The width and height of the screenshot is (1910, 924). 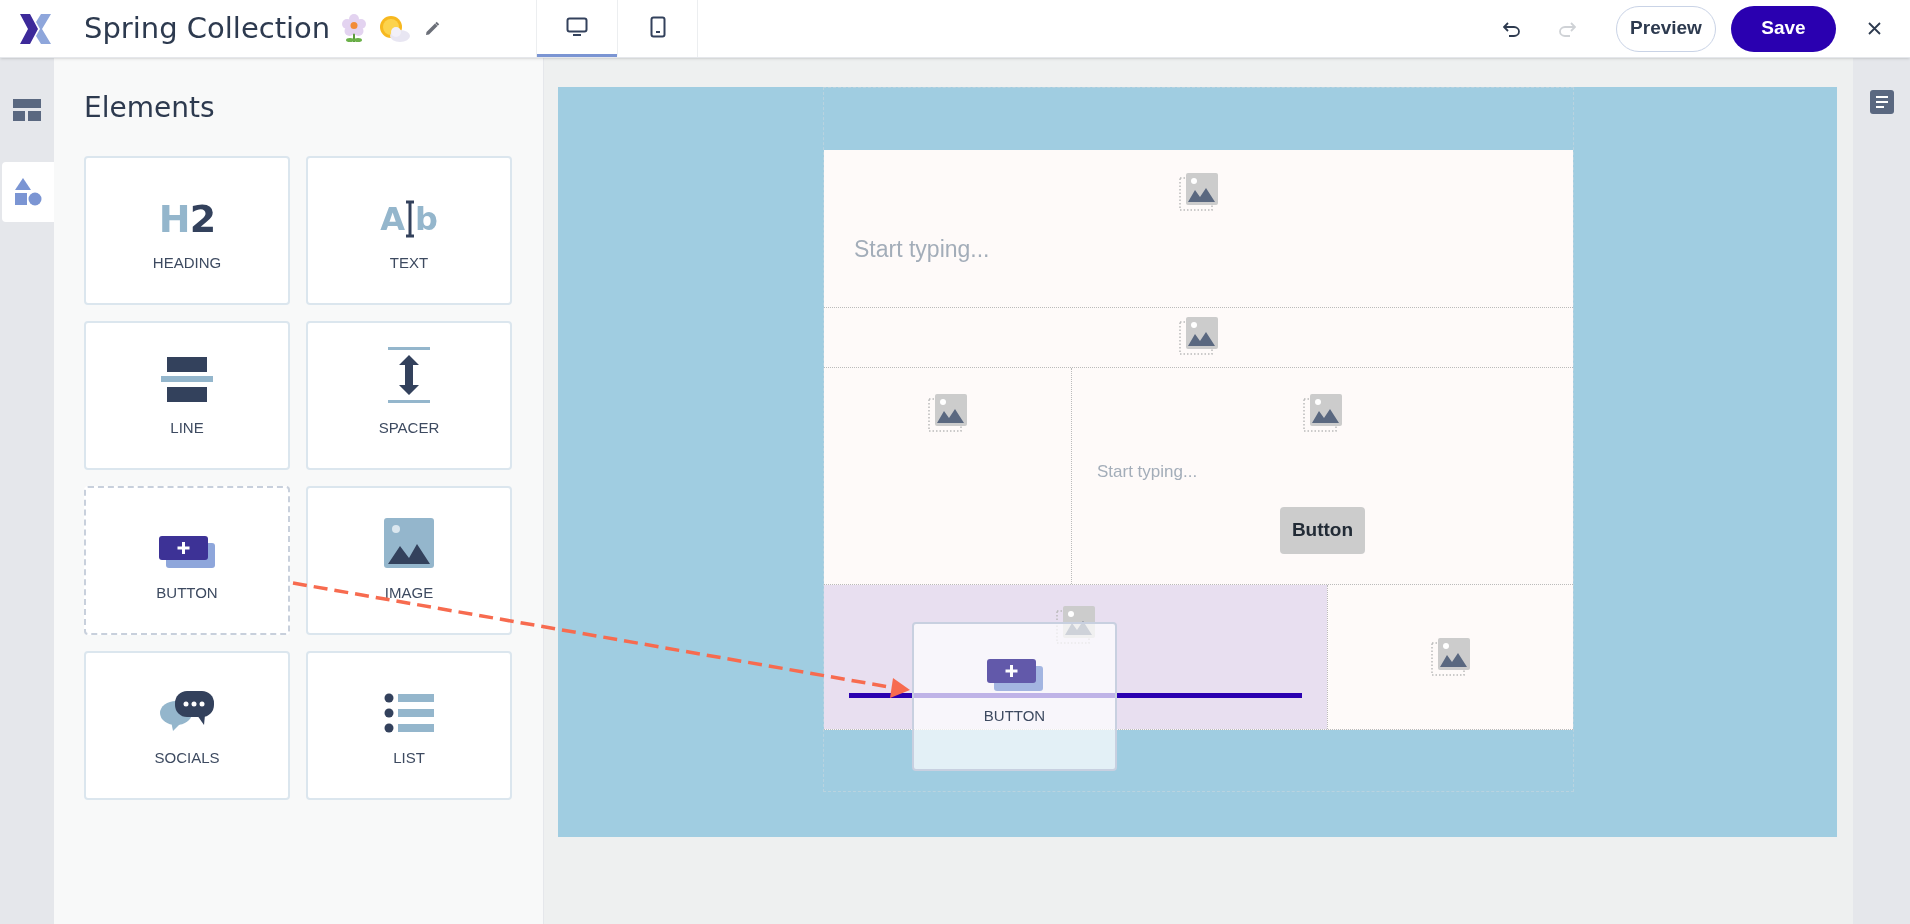 What do you see at coordinates (392, 219) in the screenshot?
I see `text-icon-letter: A` at bounding box center [392, 219].